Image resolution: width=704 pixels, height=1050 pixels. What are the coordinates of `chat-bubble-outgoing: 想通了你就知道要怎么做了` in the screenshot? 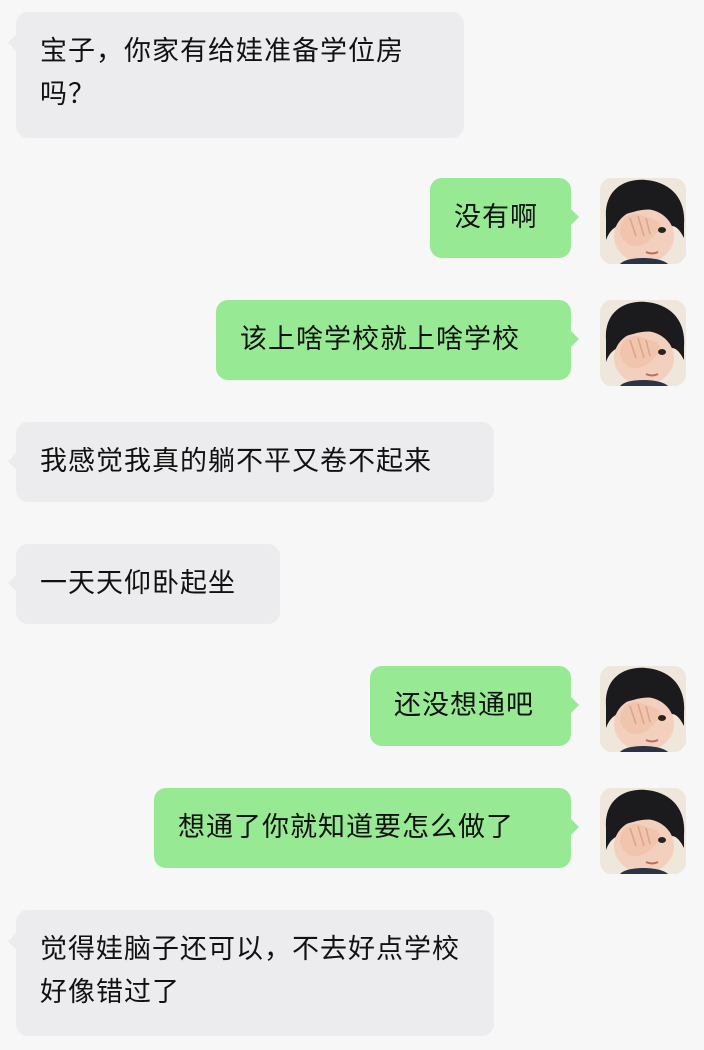 It's located at (366, 828).